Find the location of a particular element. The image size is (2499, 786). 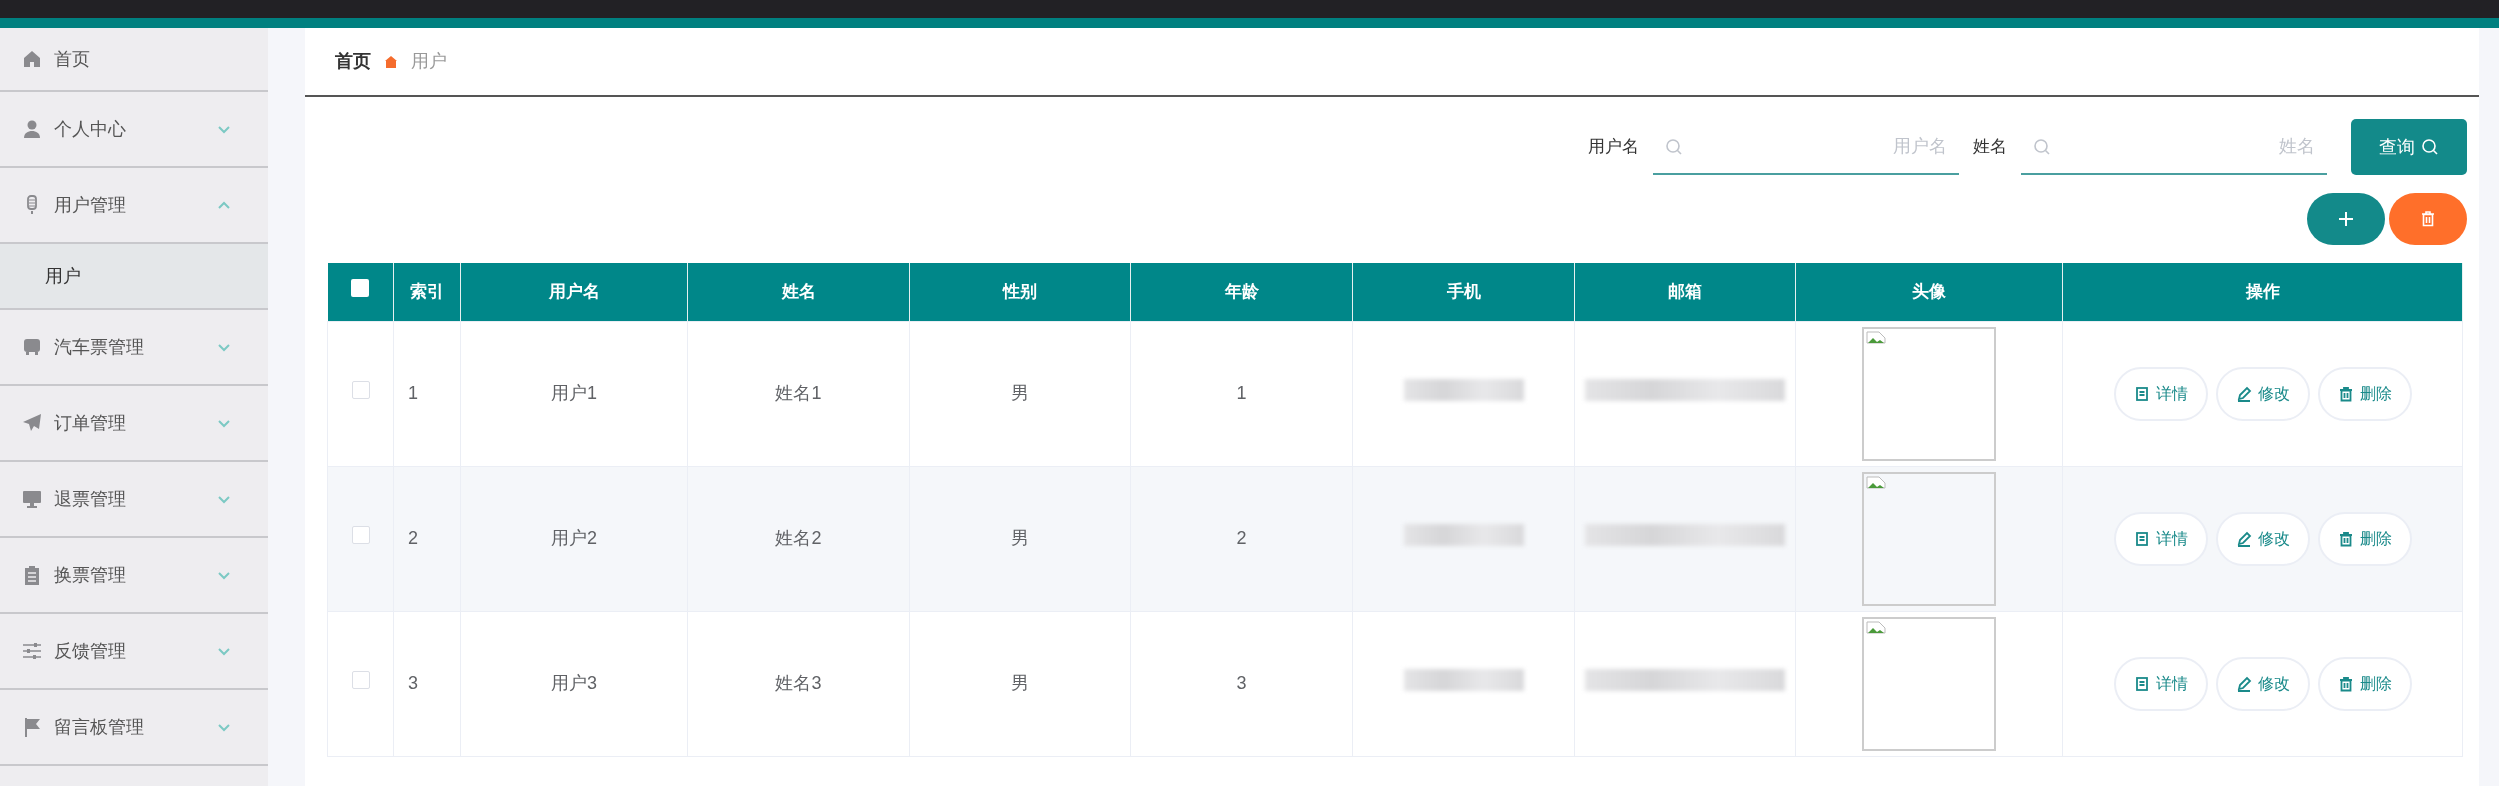

delete-button is located at coordinates (2428, 219).